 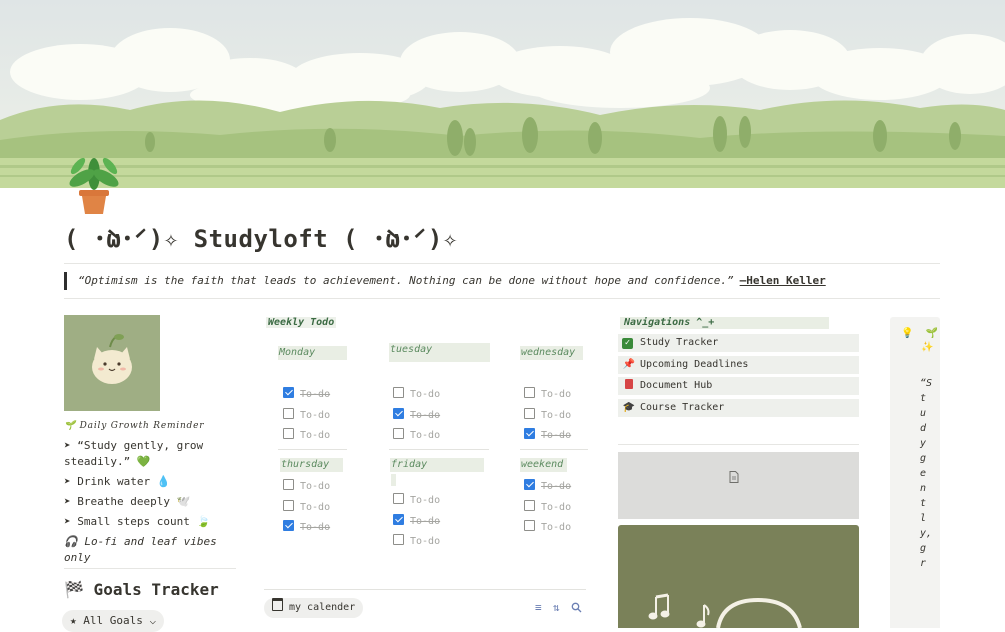 What do you see at coordinates (117, 481) in the screenshot?
I see `reminder-item: ➤ Drink water 💧` at bounding box center [117, 481].